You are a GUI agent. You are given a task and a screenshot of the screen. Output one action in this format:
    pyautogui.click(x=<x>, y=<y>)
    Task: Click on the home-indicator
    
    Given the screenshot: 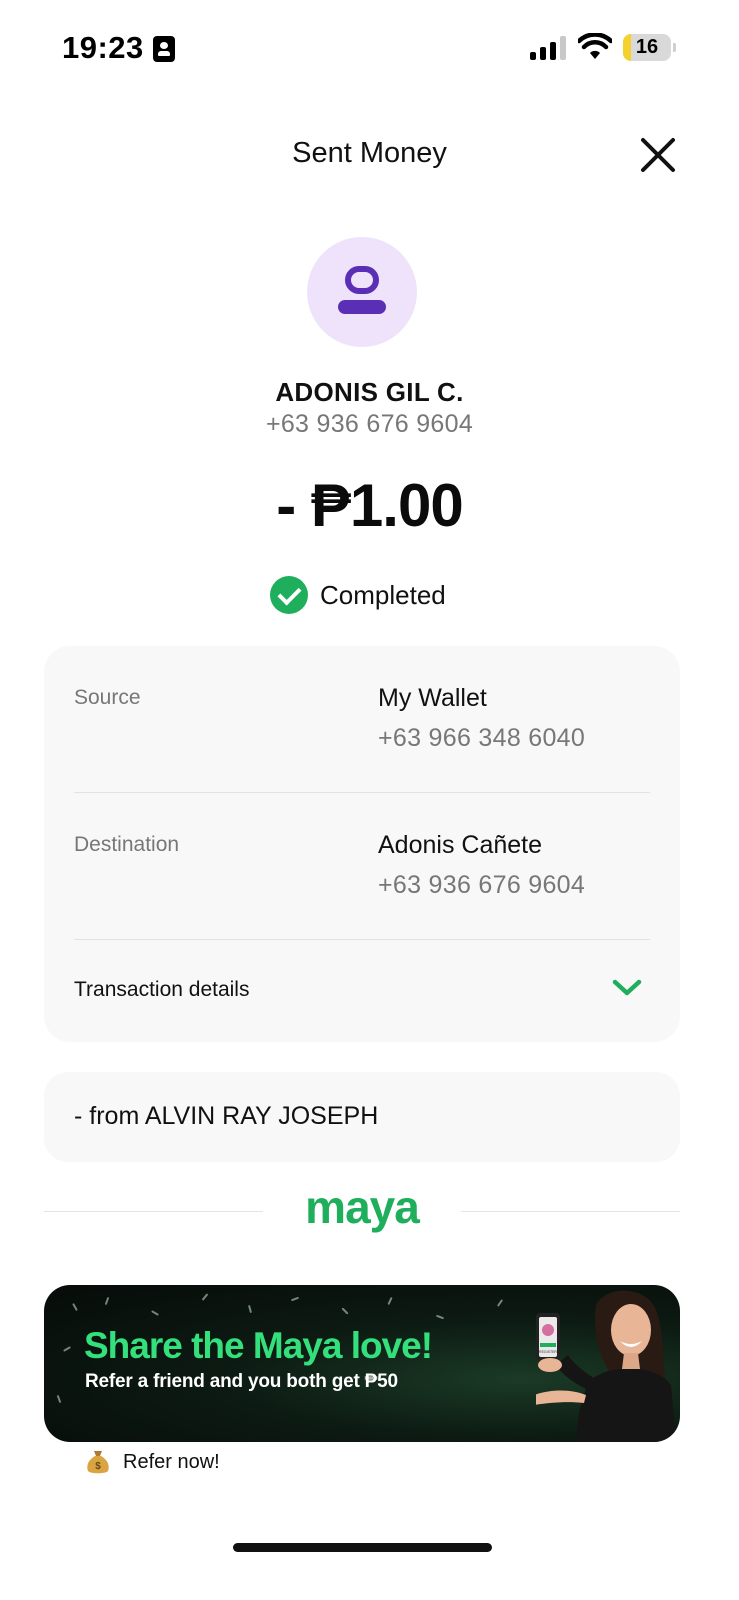 What is the action you would take?
    pyautogui.click(x=362, y=1547)
    